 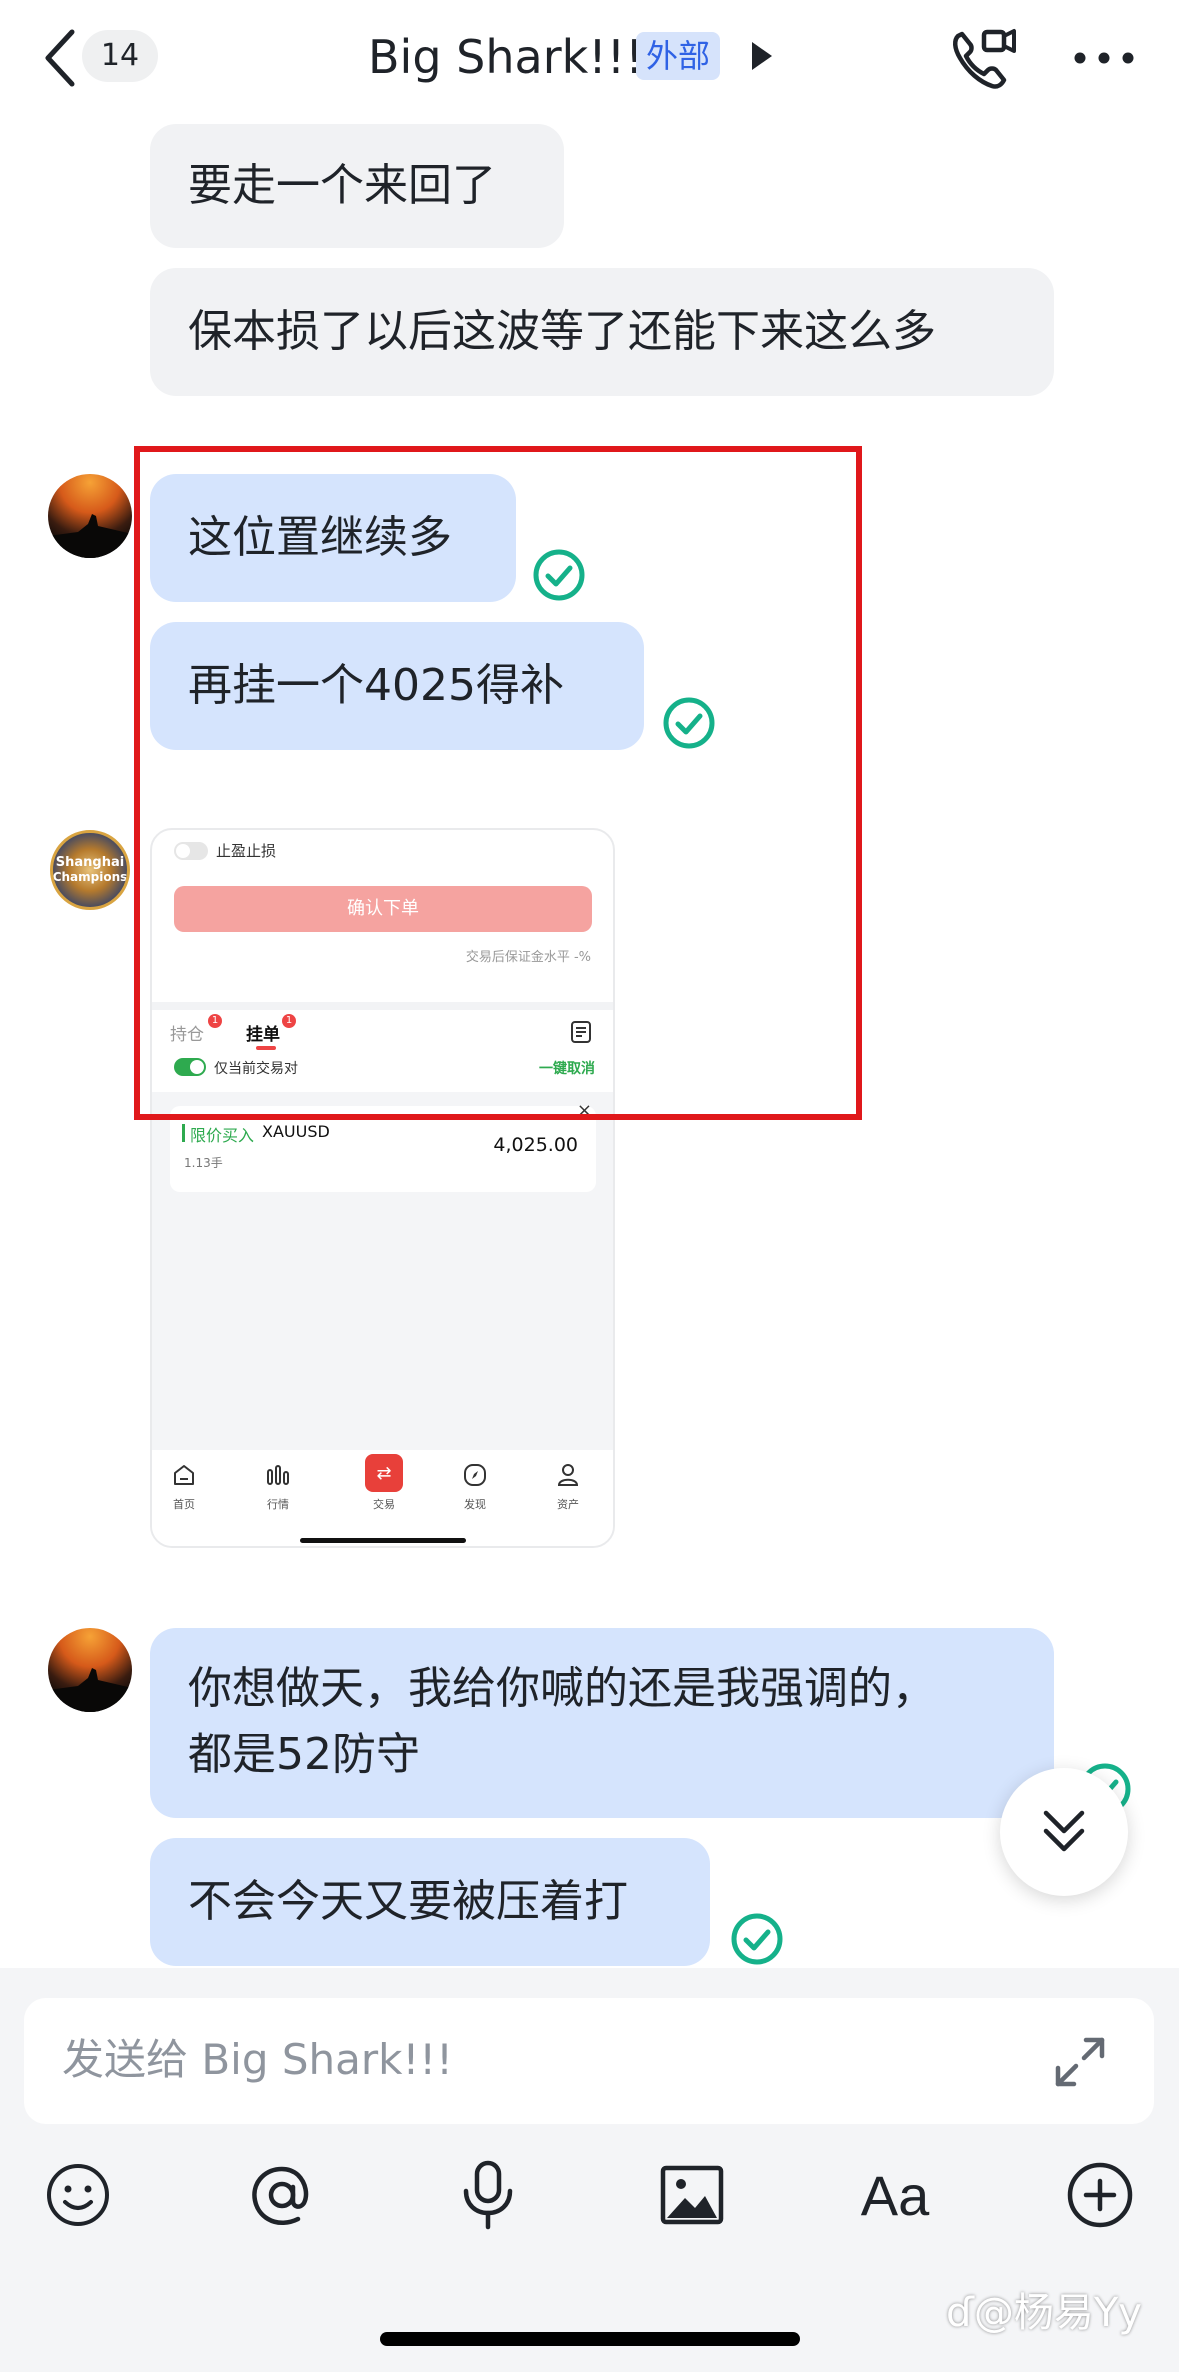 I want to click on more-actions-button, so click(x=1100, y=2195).